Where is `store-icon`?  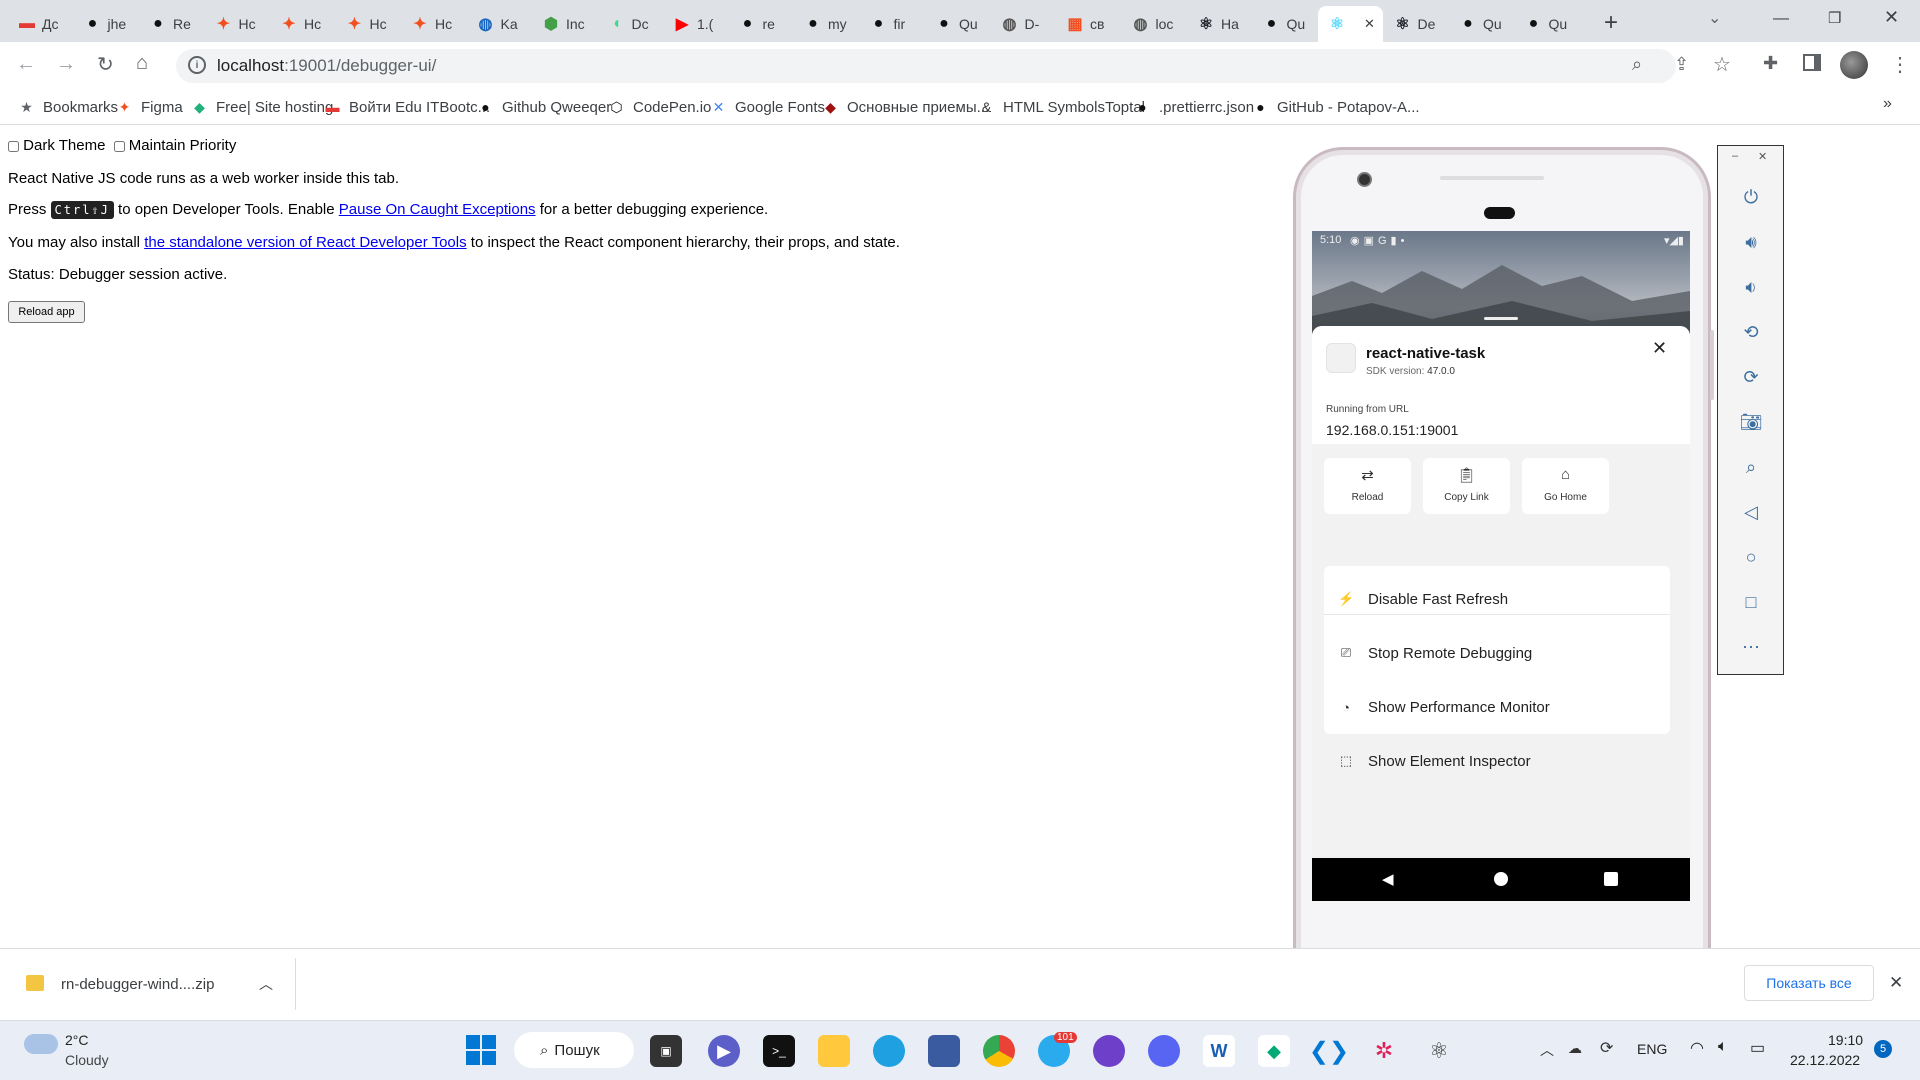 store-icon is located at coordinates (944, 1051).